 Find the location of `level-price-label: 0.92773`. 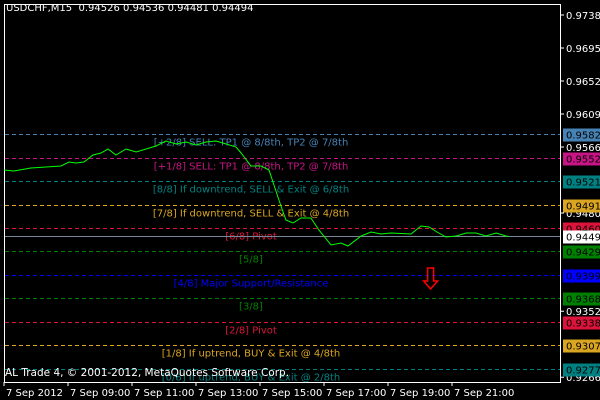

level-price-label: 0.92773 is located at coordinates (583, 371).